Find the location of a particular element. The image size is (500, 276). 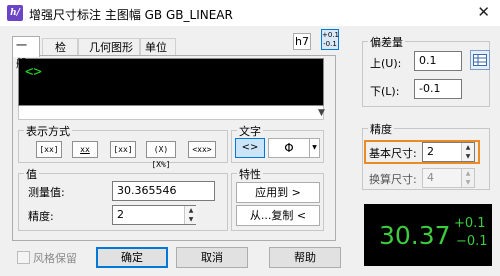

text-group-label: 文字 is located at coordinates (250, 131).